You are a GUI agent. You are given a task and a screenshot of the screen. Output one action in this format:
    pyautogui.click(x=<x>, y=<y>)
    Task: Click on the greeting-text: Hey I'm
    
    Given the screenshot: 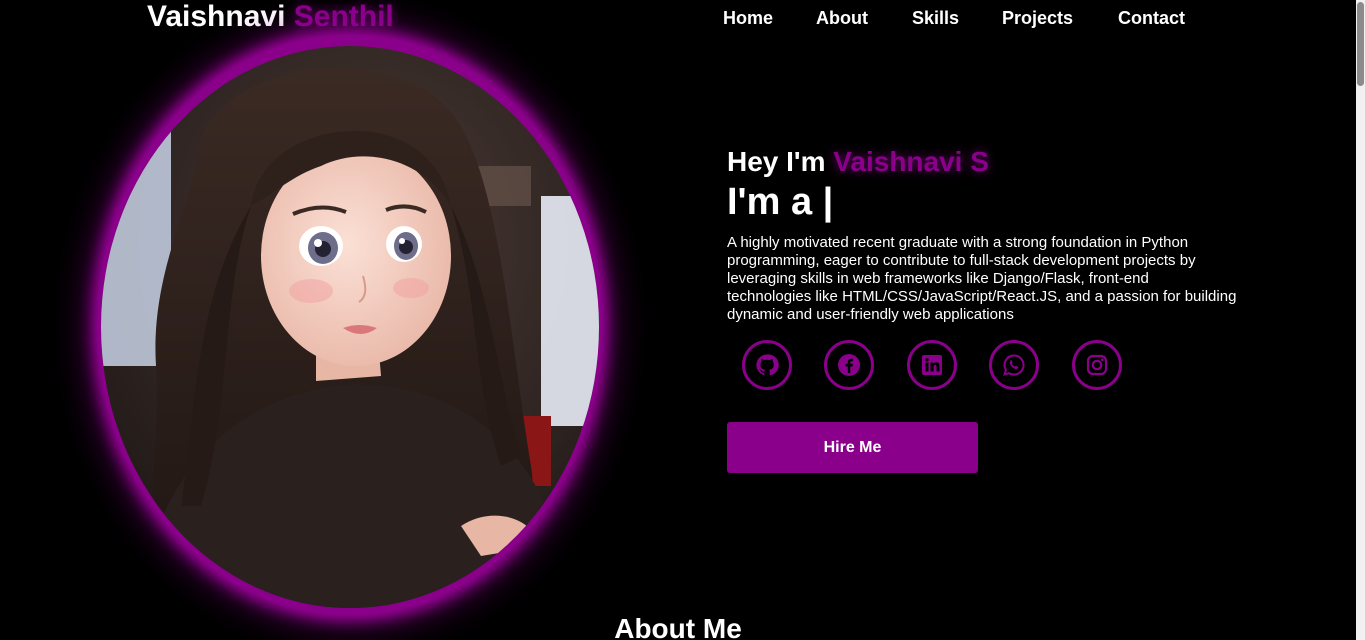 What is the action you would take?
    pyautogui.click(x=776, y=161)
    